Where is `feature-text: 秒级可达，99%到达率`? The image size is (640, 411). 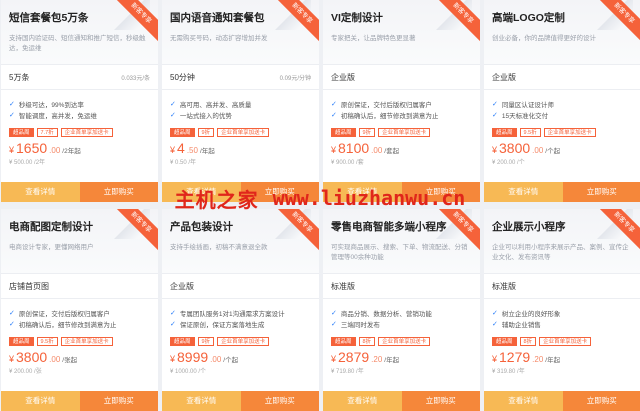
feature-text: 秒级可达，99%到达率 is located at coordinates (51, 105).